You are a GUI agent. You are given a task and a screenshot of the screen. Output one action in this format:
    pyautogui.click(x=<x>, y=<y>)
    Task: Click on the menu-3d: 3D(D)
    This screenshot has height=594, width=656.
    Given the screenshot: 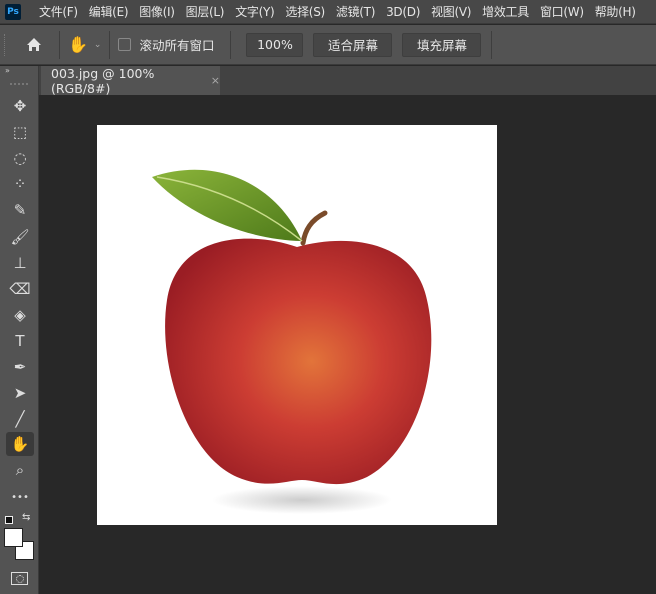 What is the action you would take?
    pyautogui.click(x=403, y=12)
    